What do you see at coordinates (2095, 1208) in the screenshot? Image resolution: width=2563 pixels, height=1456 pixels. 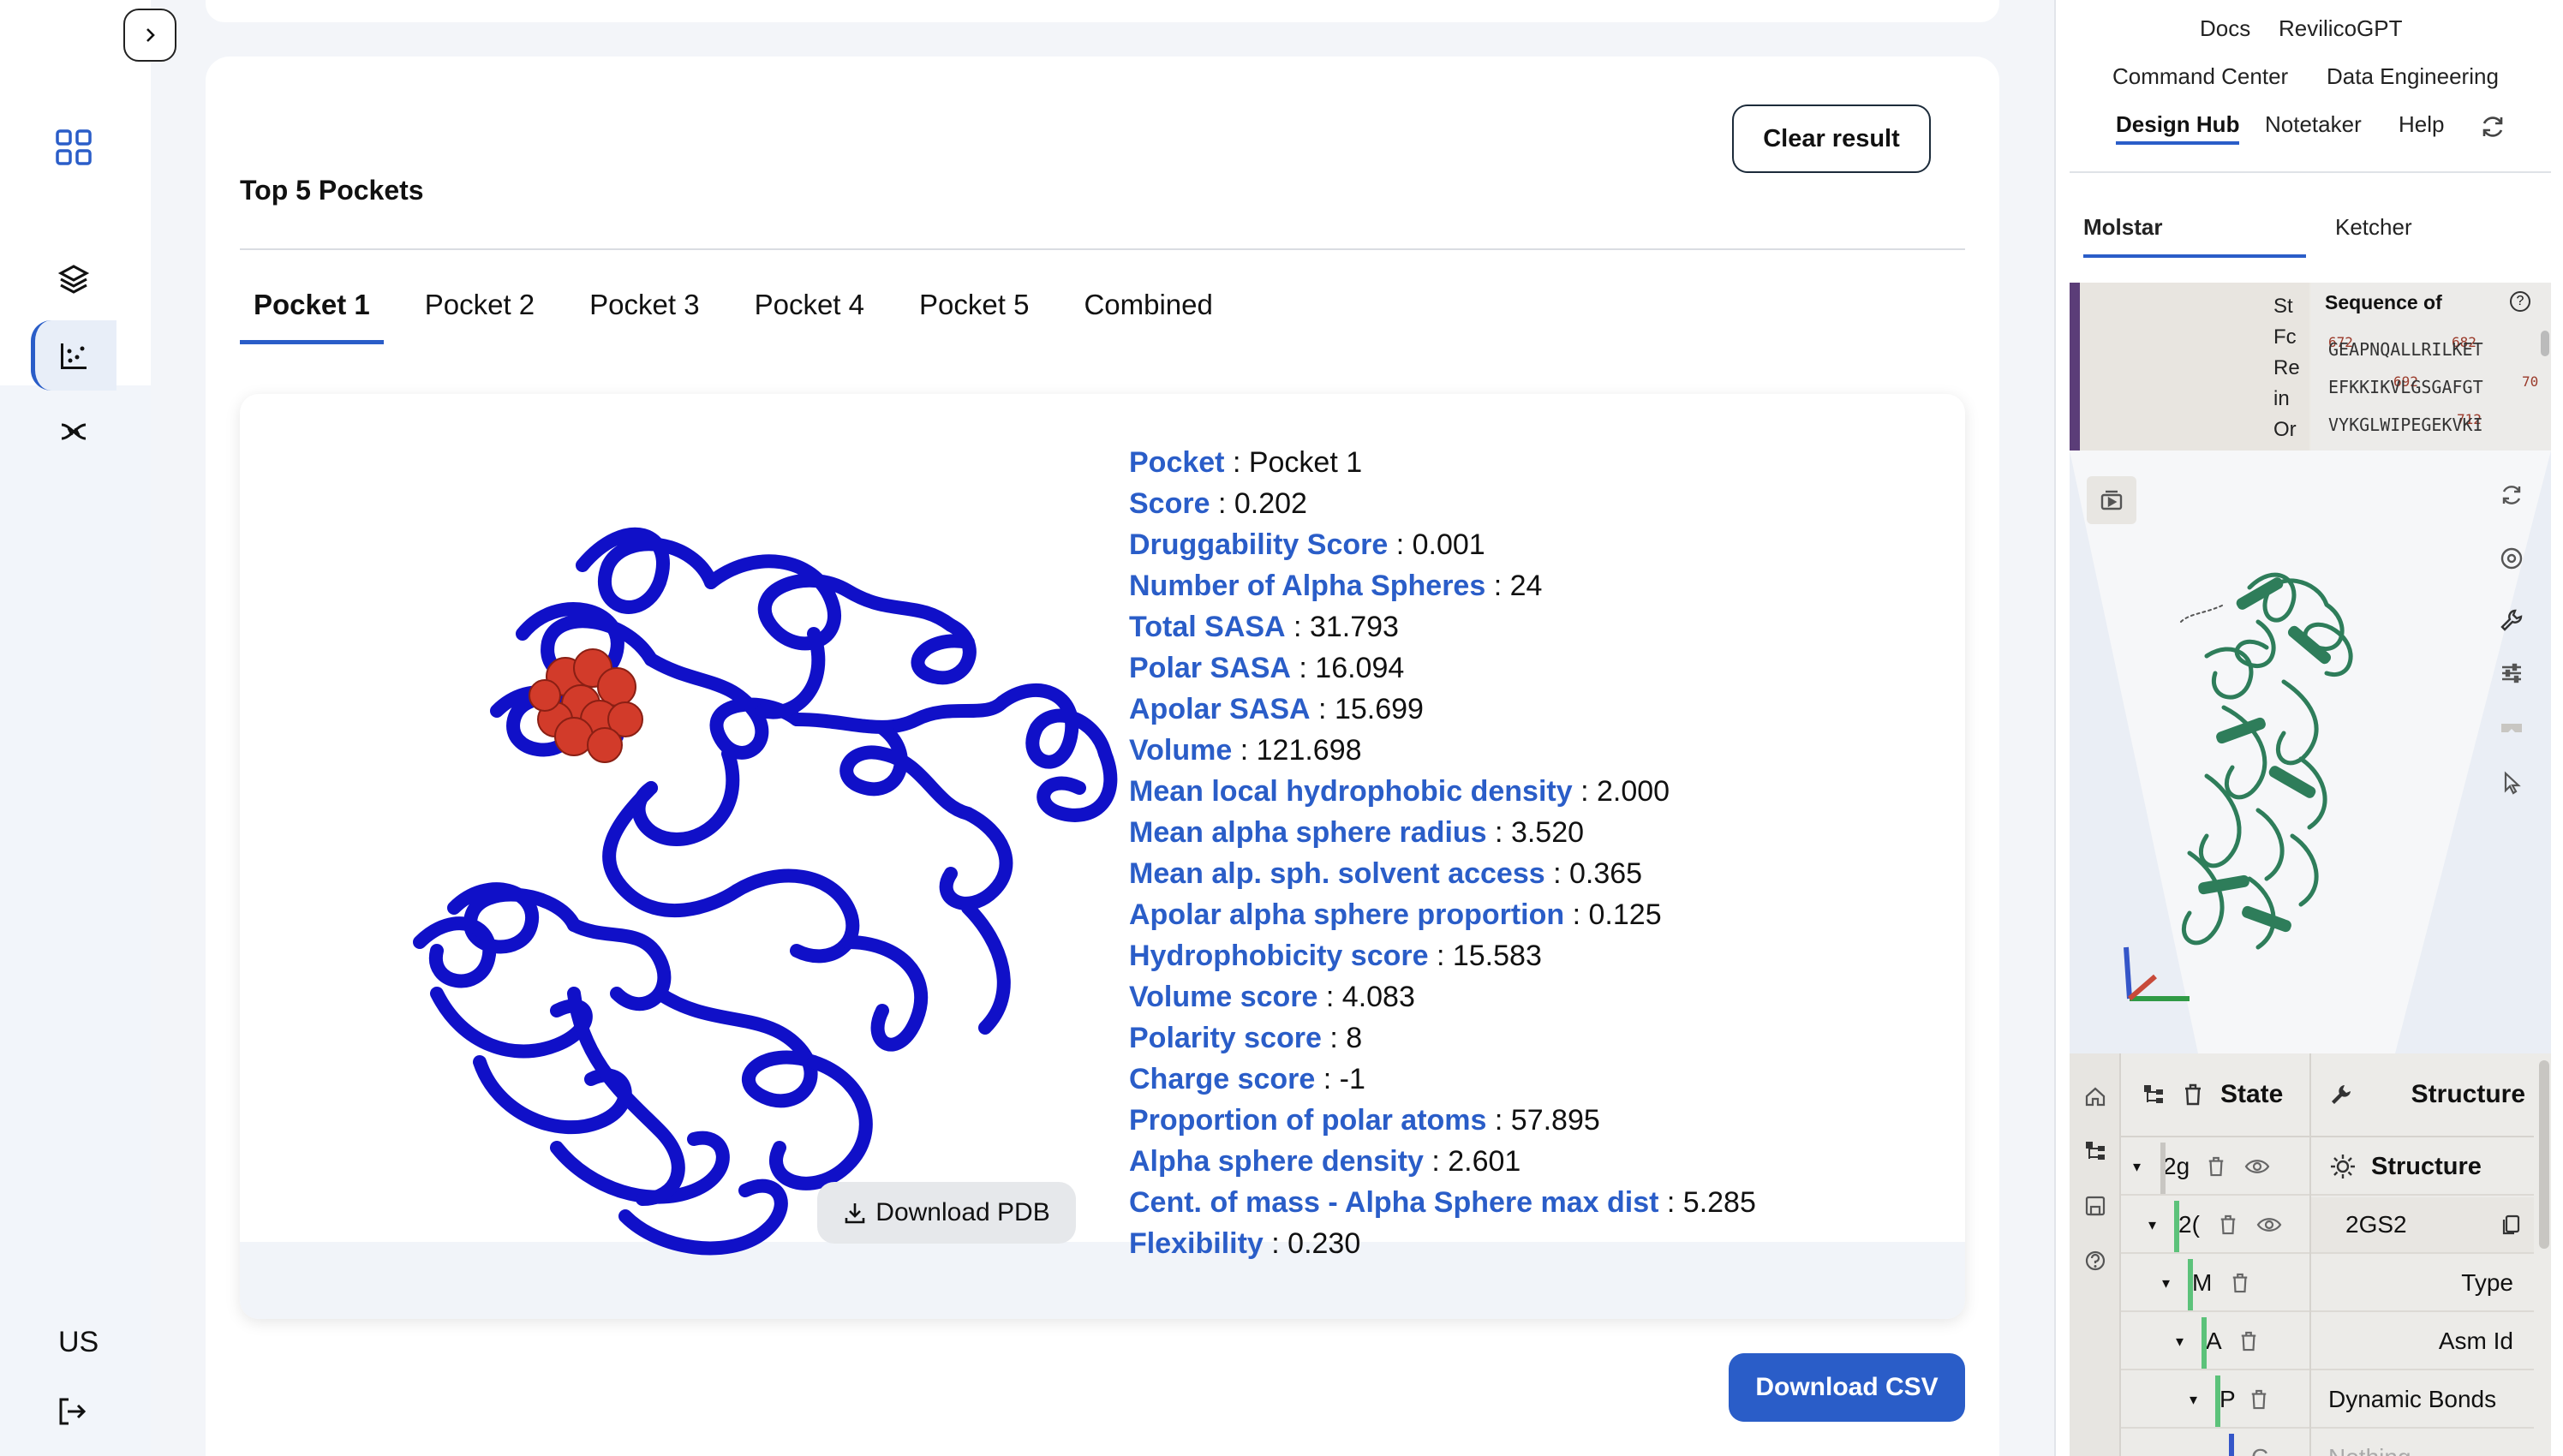 I see `save-icon` at bounding box center [2095, 1208].